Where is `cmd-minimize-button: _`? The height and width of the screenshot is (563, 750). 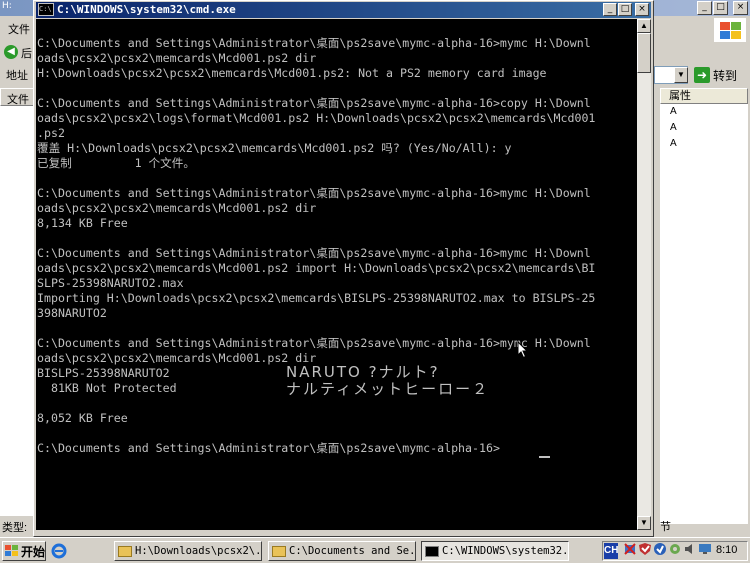 cmd-minimize-button: _ is located at coordinates (610, 9).